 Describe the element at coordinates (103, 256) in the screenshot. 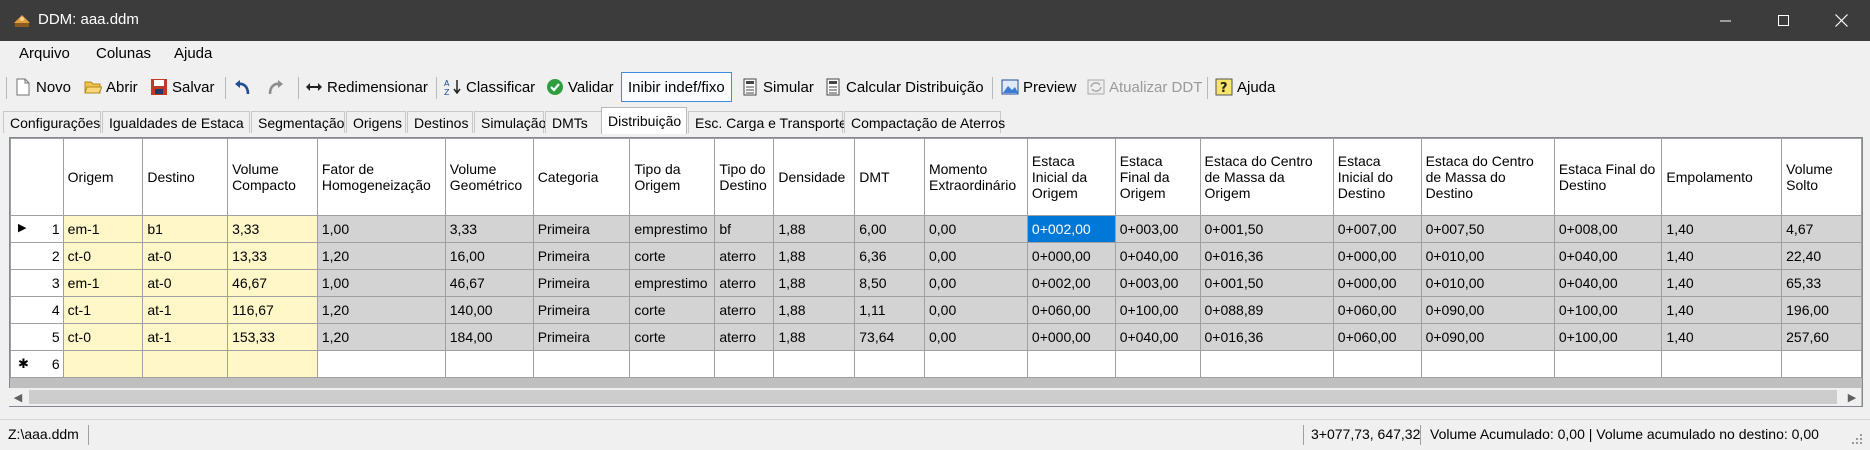

I see `grid-cell: ct-0` at that location.